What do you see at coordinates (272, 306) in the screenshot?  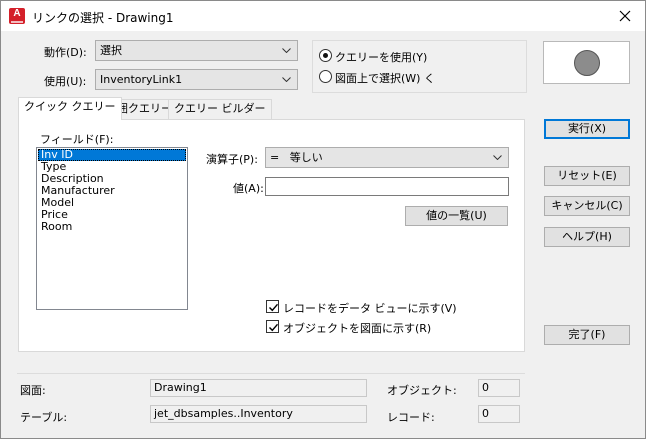 I see `show-record-checkbox` at bounding box center [272, 306].